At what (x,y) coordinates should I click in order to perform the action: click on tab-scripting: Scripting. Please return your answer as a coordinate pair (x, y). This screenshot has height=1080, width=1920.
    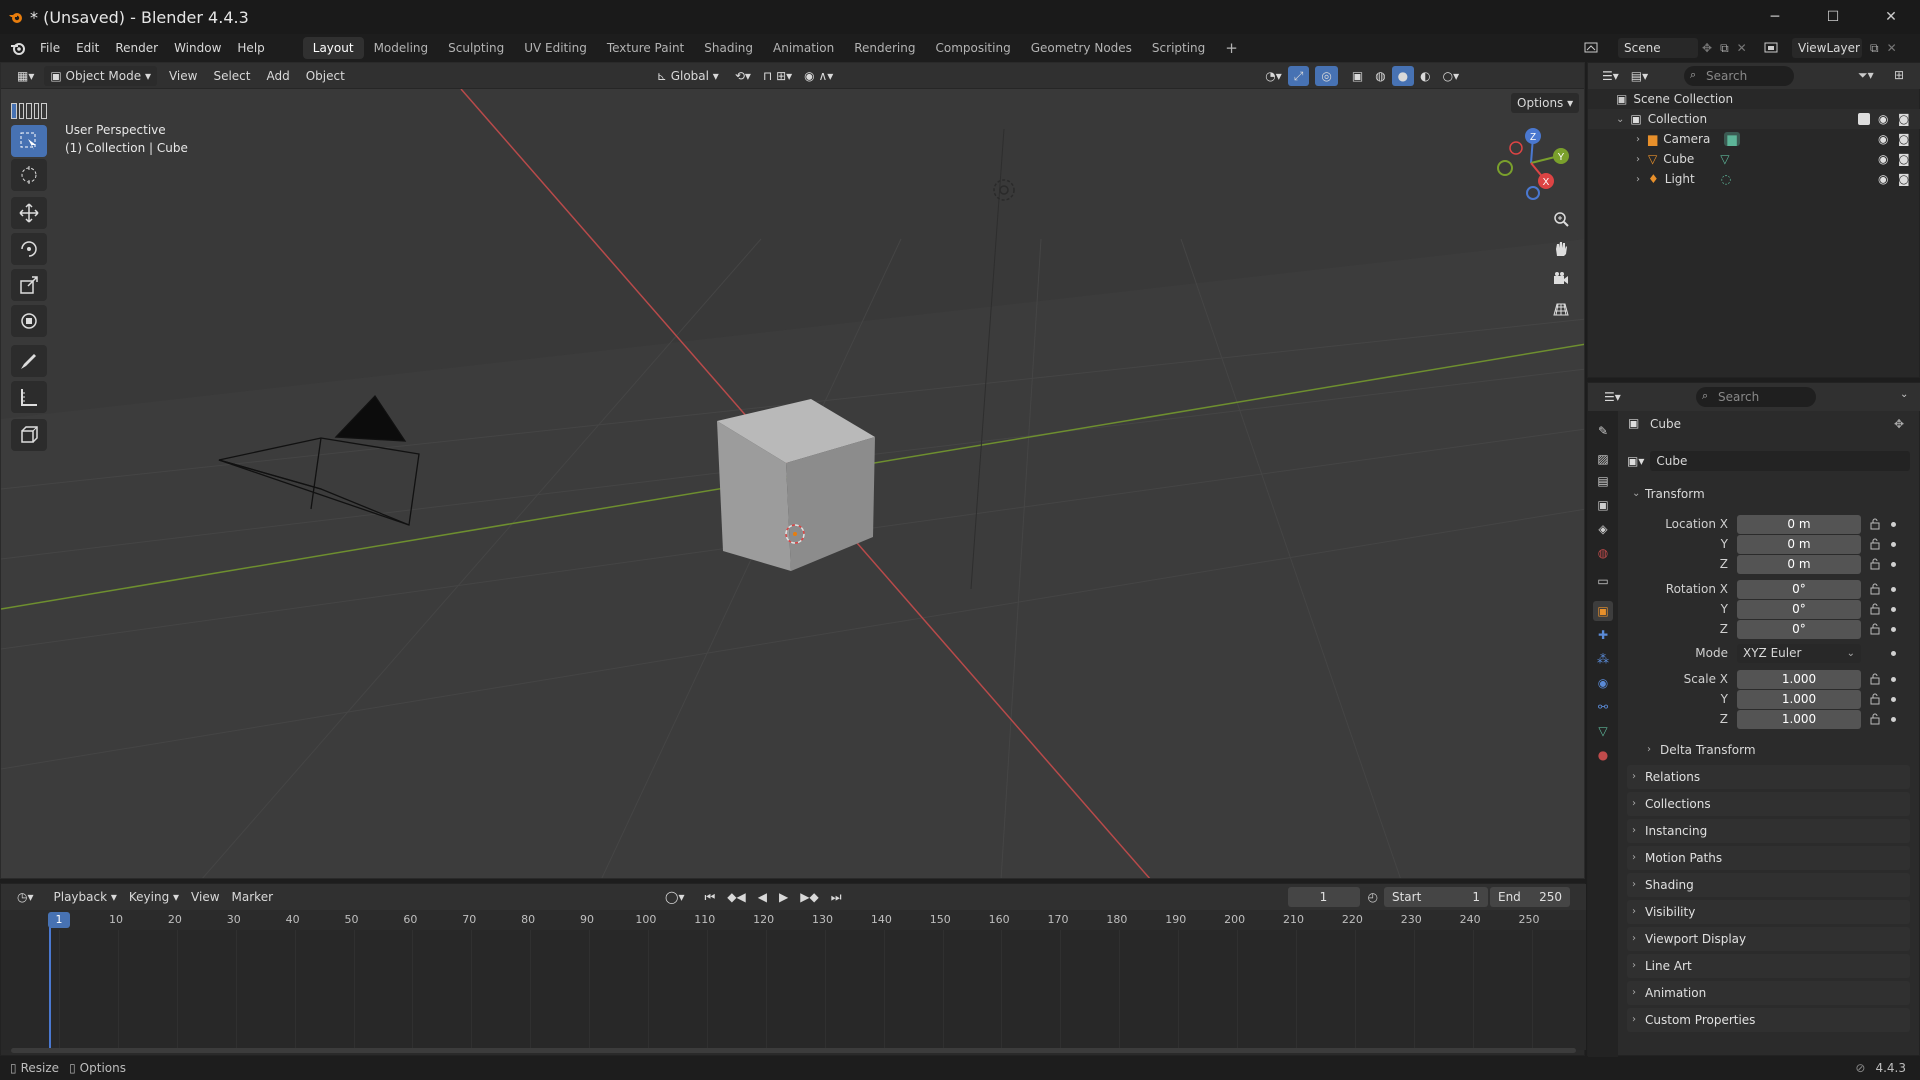
    Looking at the image, I should click on (1178, 48).